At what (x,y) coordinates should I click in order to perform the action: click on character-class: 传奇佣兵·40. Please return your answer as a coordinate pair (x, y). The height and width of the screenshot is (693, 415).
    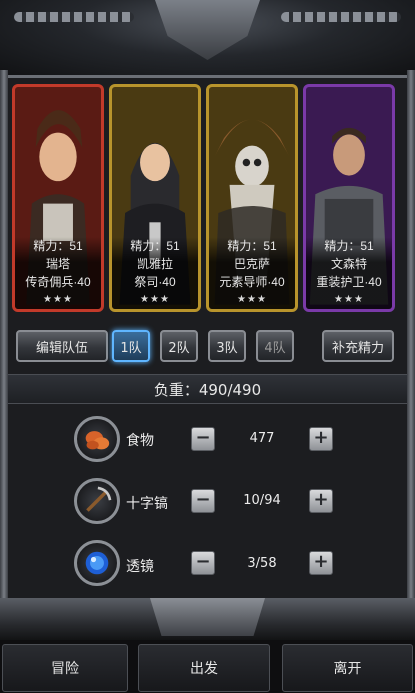
    Looking at the image, I should click on (58, 282).